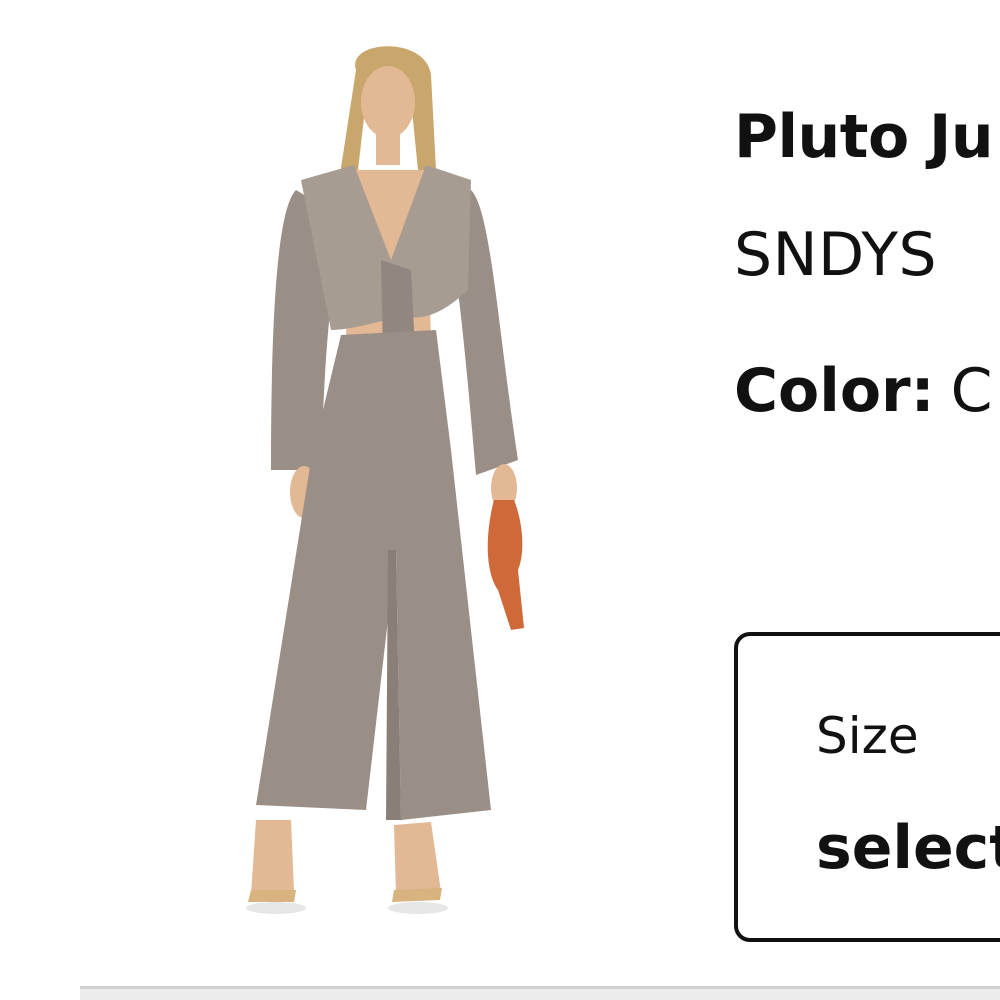 This screenshot has height=1000, width=1000. What do you see at coordinates (834, 391) in the screenshot?
I see `color-label: Color:` at bounding box center [834, 391].